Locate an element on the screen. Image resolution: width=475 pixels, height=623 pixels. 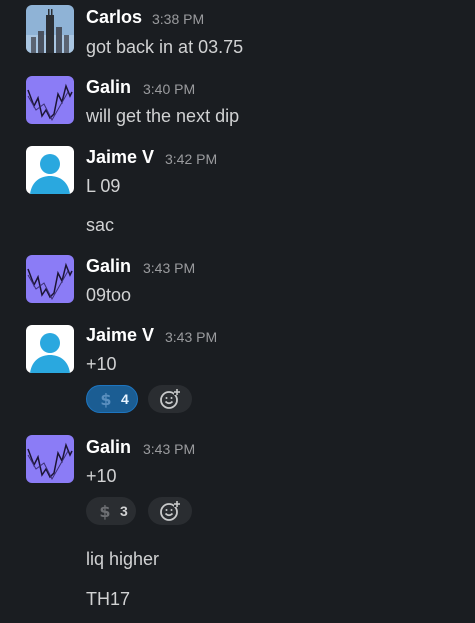
message-text: TH17 is located at coordinates (108, 599).